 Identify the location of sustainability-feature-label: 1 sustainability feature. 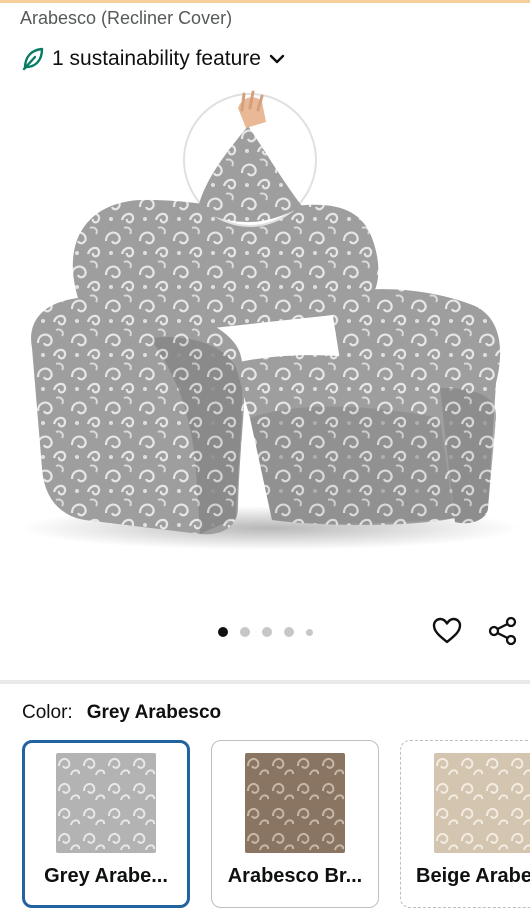
(156, 58).